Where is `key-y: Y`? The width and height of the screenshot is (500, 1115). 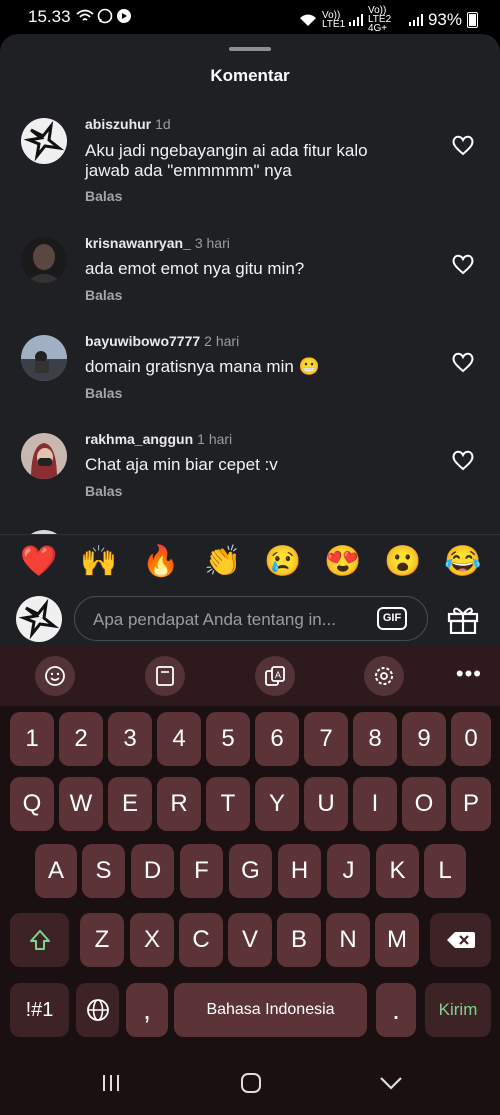
key-y: Y is located at coordinates (277, 804).